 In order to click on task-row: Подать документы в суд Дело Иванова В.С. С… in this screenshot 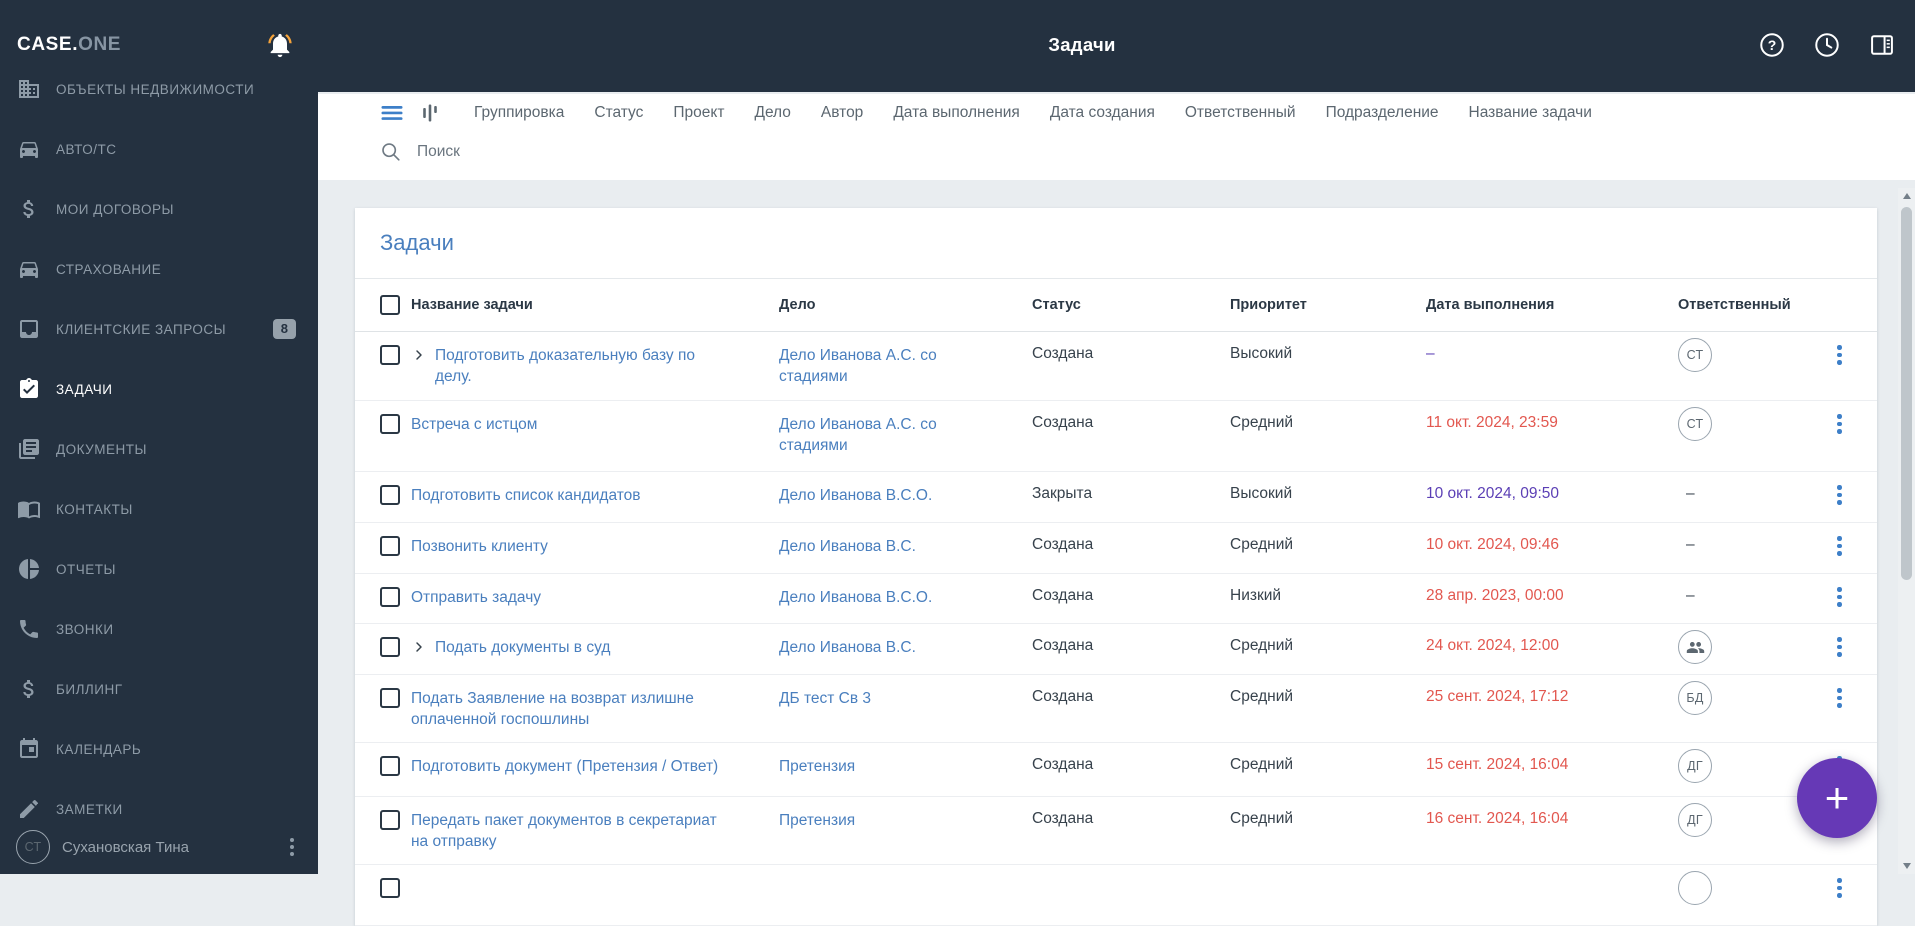, I will do `click(1116, 649)`.